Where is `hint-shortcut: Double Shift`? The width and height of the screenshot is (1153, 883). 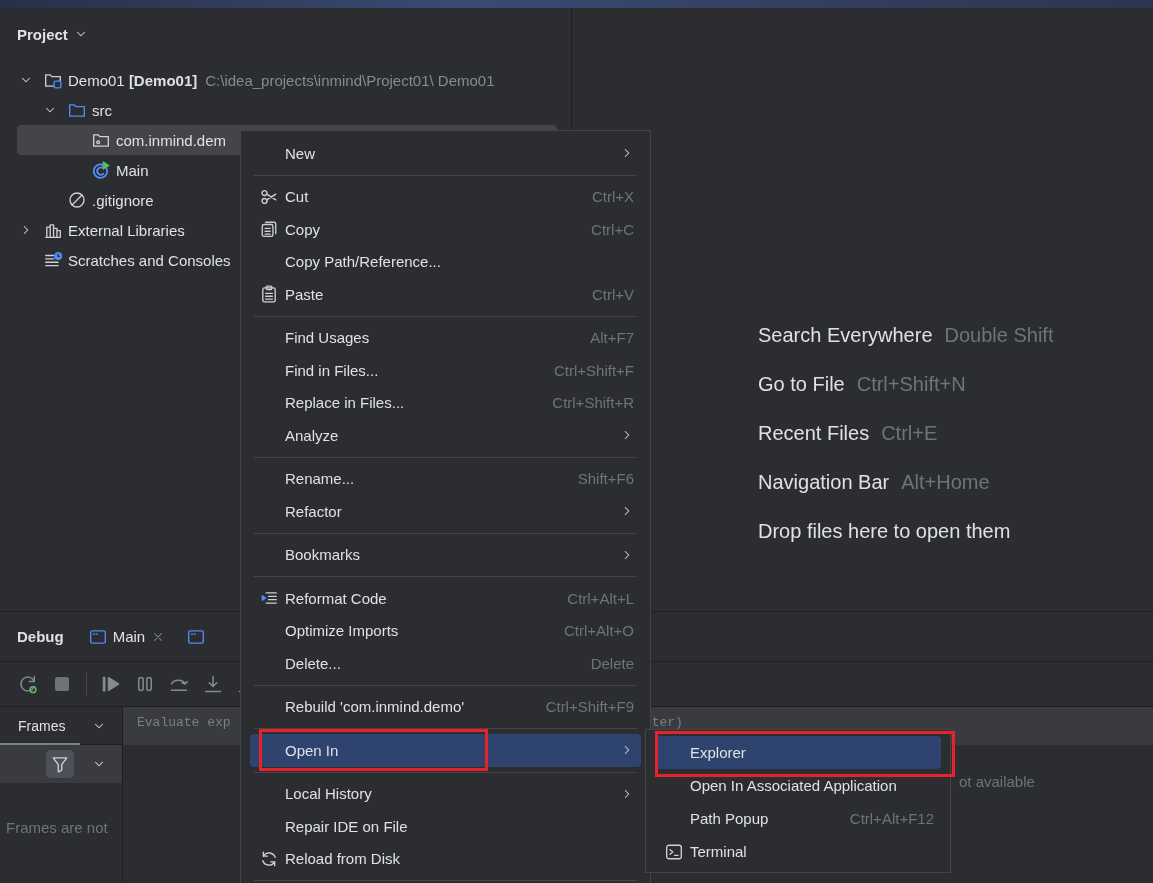 hint-shortcut: Double Shift is located at coordinates (999, 335).